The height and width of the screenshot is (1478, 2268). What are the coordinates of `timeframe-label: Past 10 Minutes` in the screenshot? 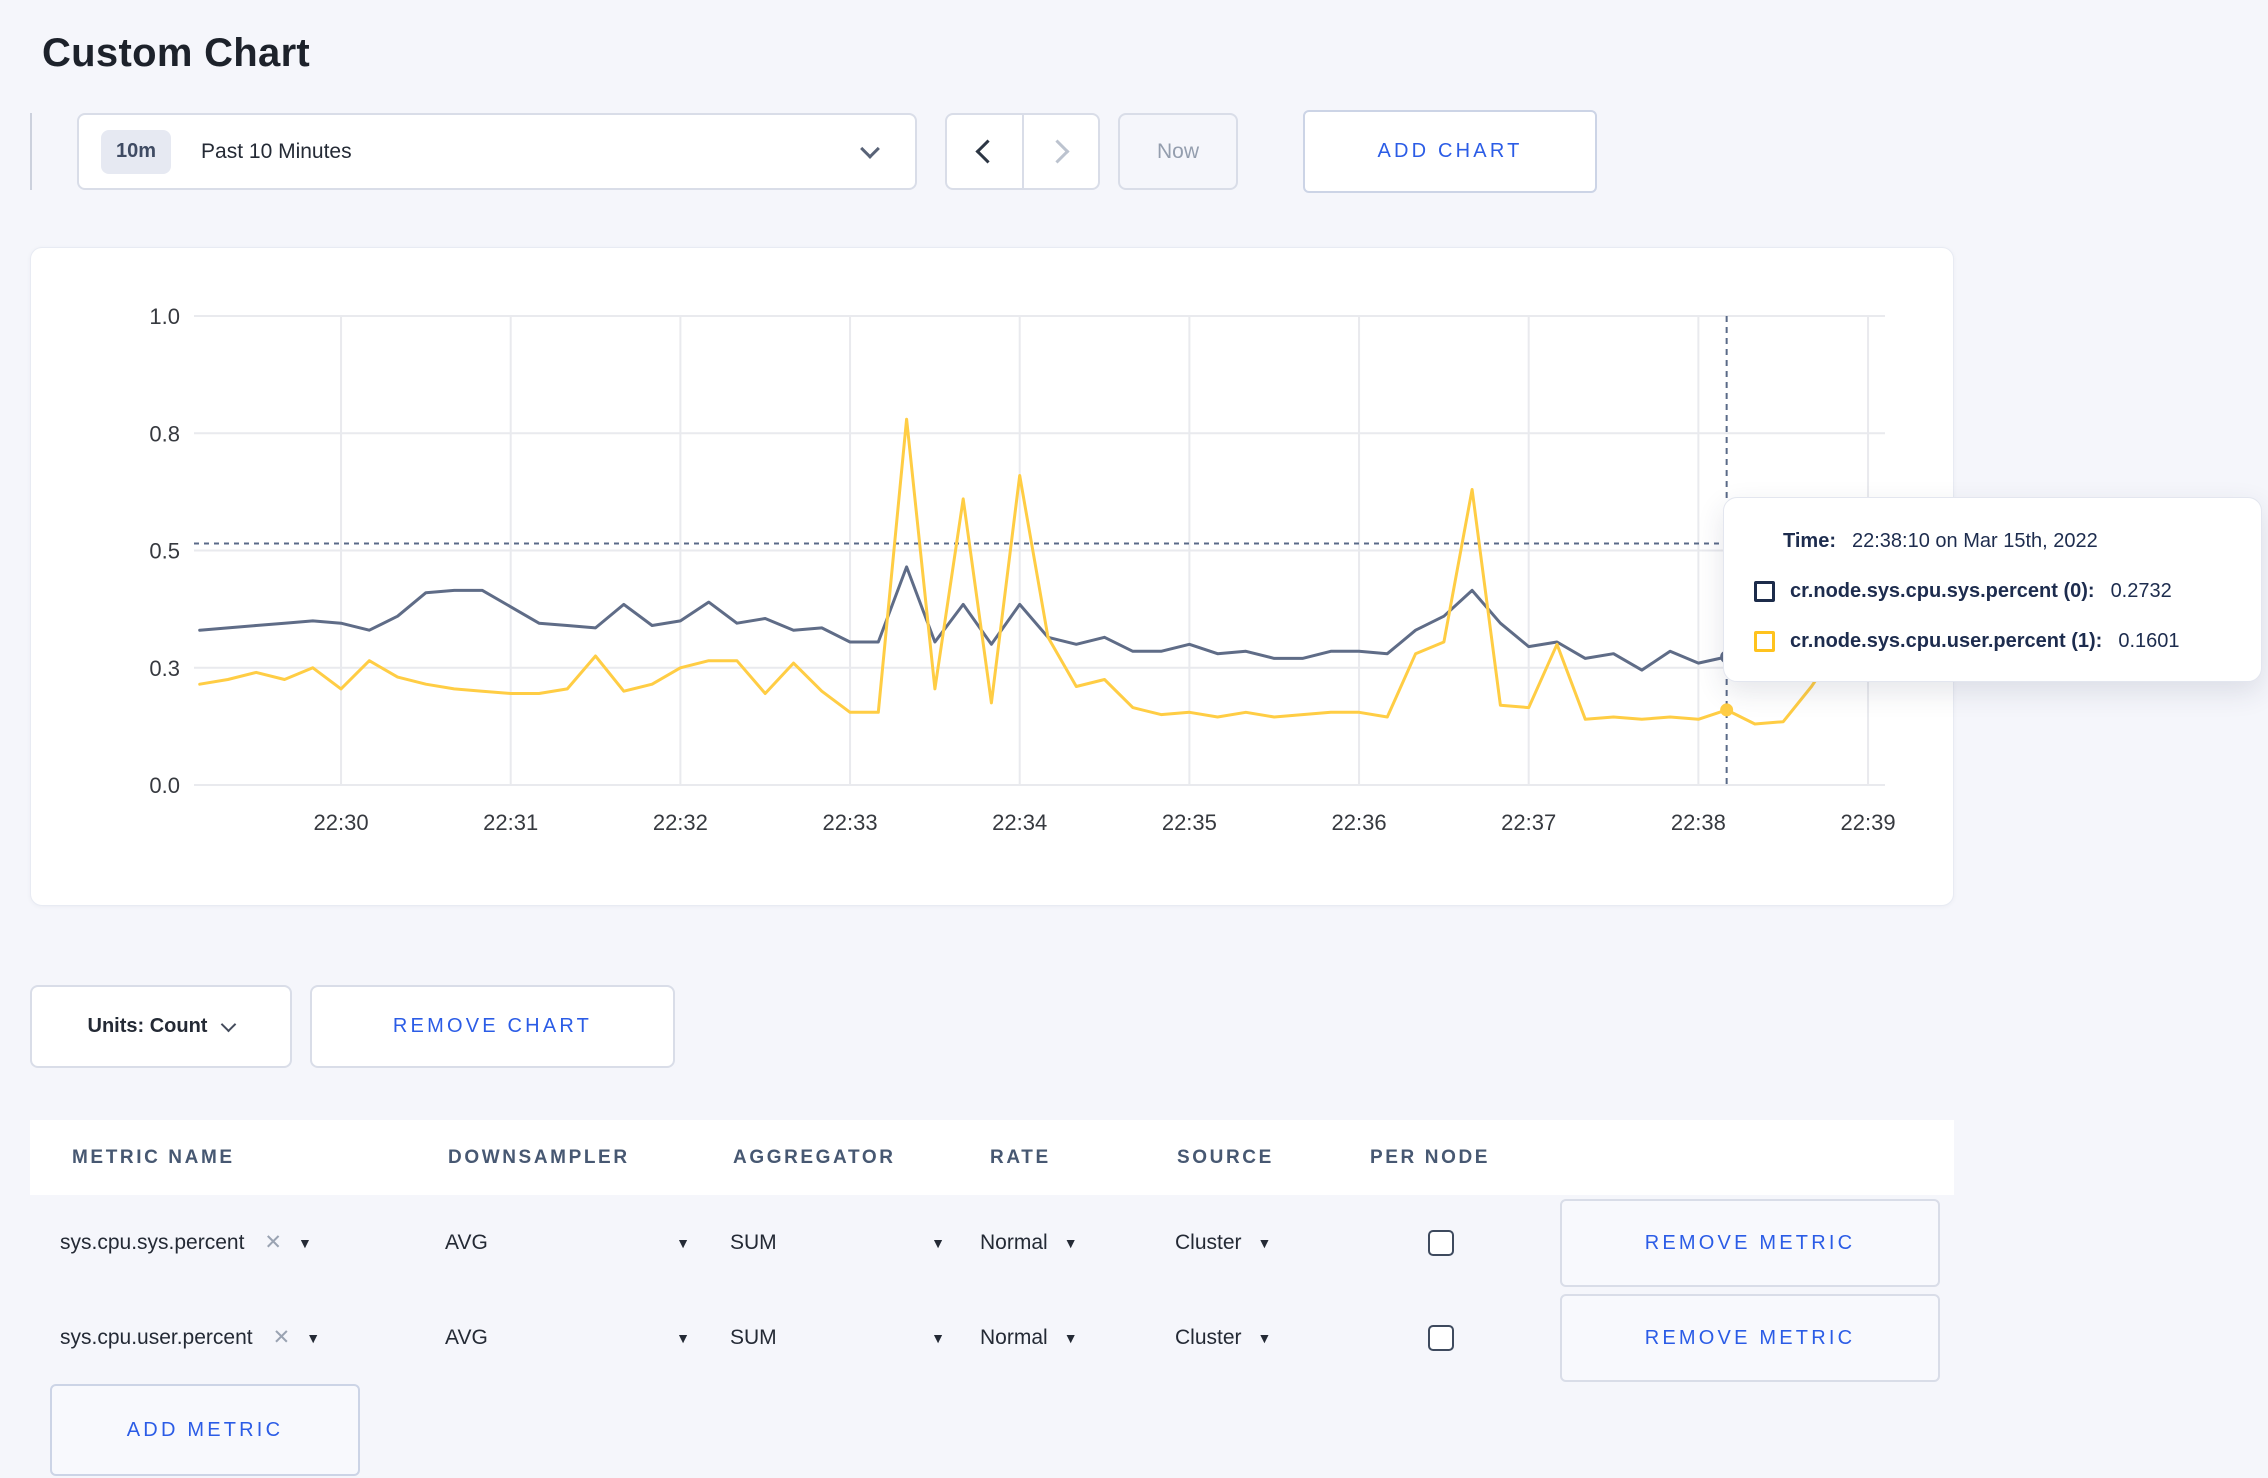 It's located at (276, 151).